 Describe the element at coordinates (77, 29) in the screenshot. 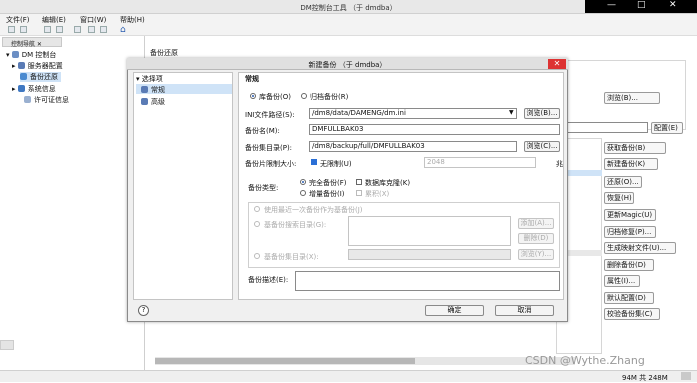

I see `refresh-icon` at that location.